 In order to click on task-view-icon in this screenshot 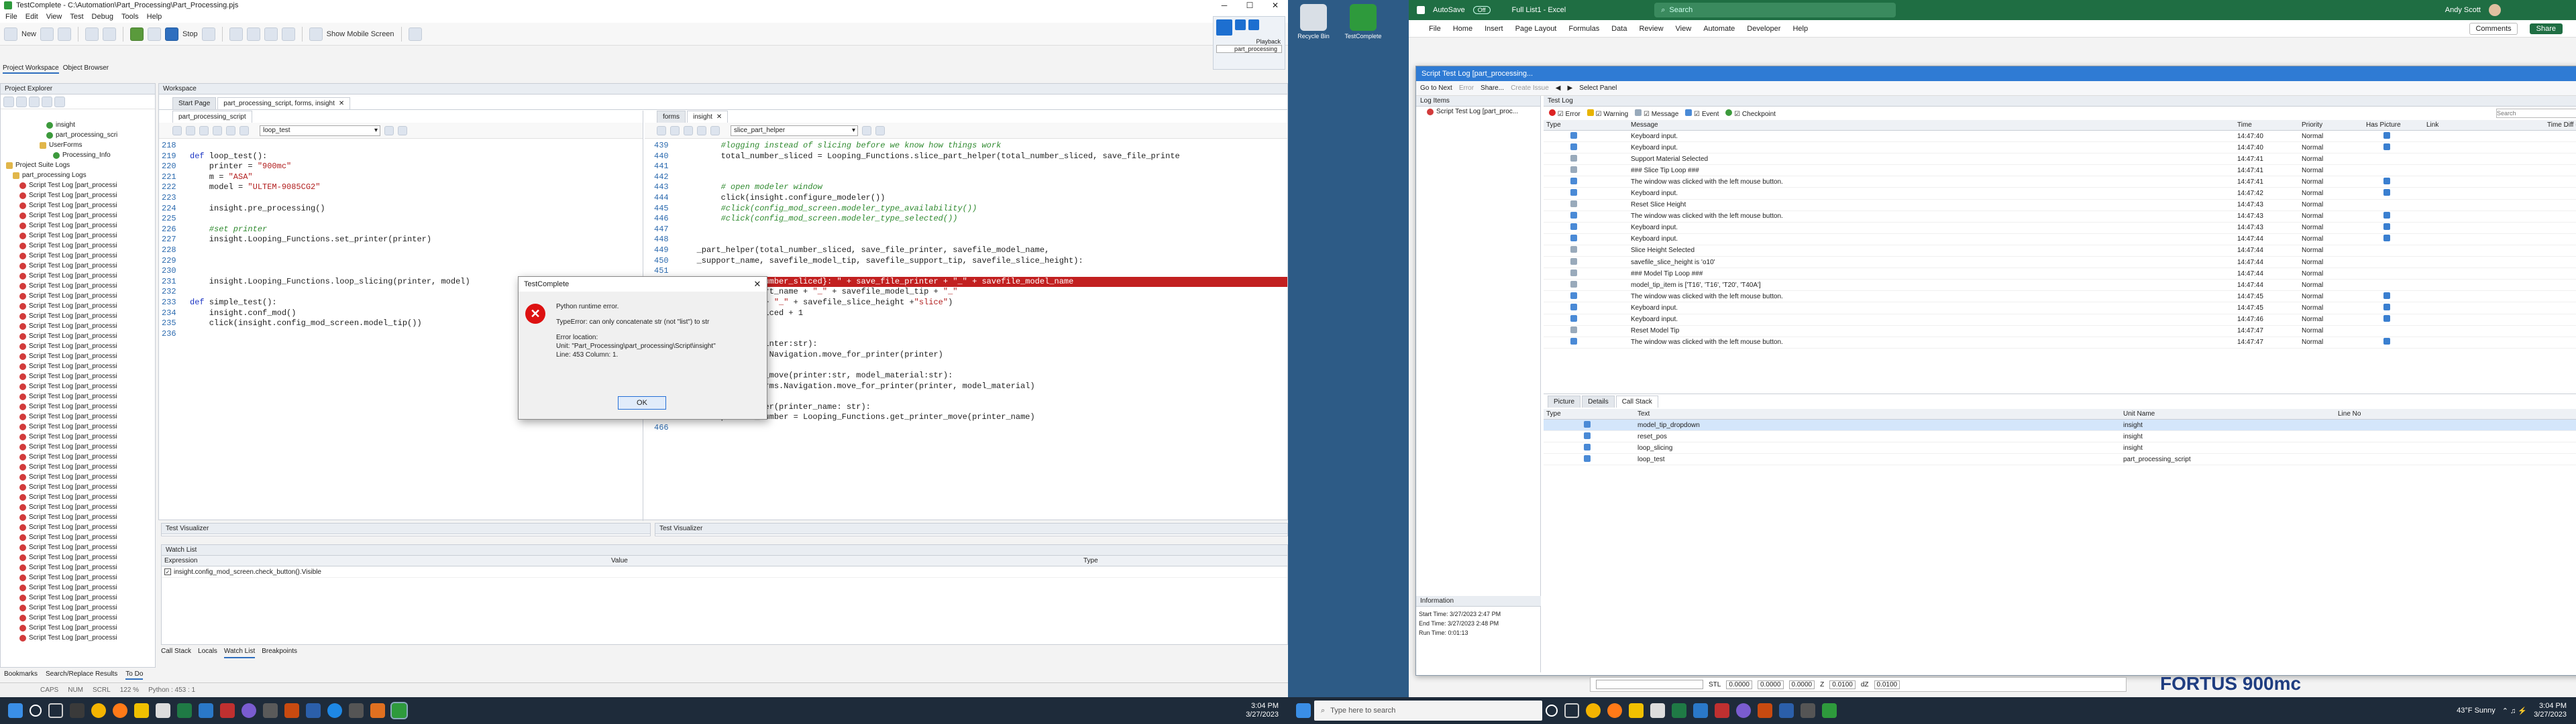, I will do `click(55, 710)`.